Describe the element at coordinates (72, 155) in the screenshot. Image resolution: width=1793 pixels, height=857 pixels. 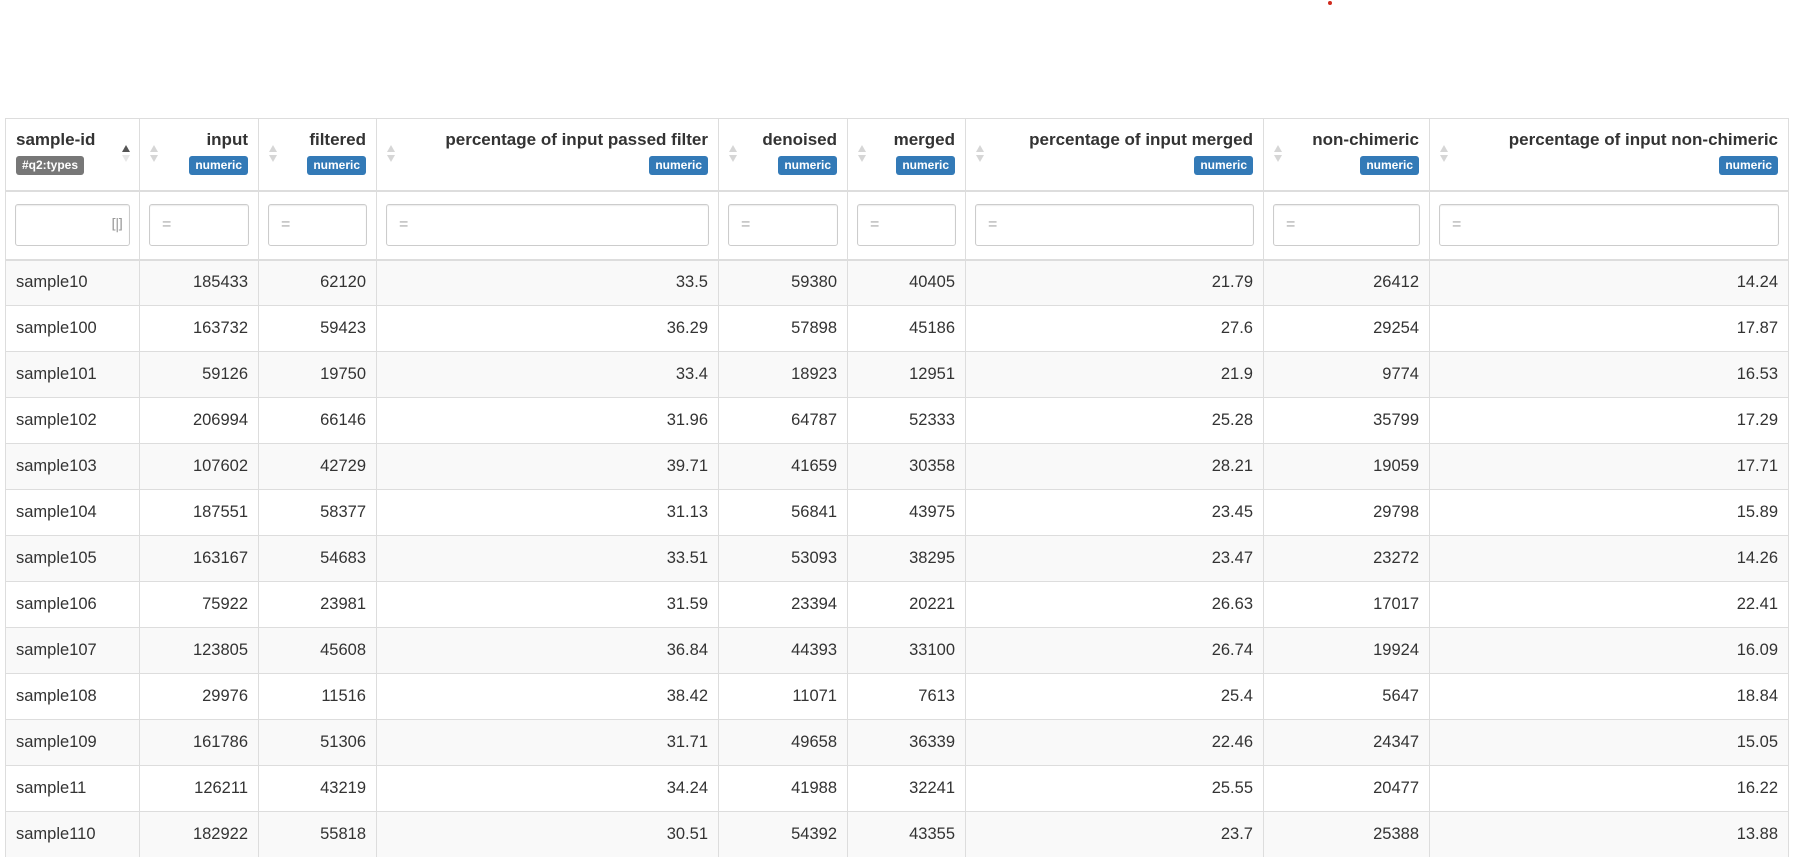
I see `column-header-sample-id: sample-id #q2:types` at that location.